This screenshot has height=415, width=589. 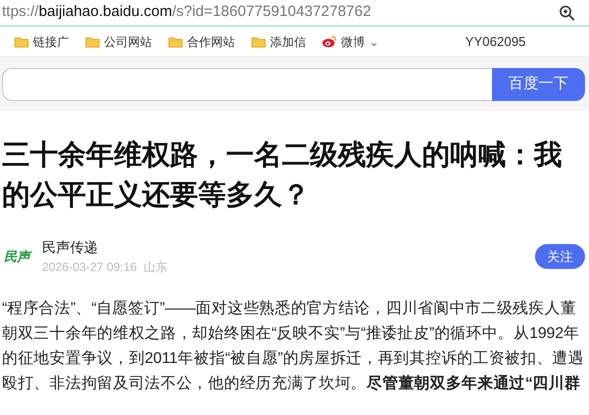 I want to click on bookmark-item: 微博 ⌄, so click(x=351, y=41).